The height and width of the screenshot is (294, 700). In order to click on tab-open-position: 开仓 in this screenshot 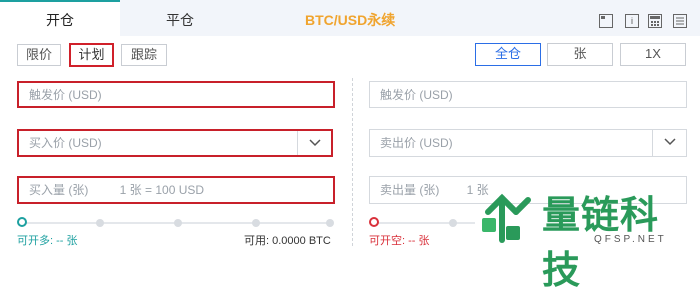, I will do `click(60, 19)`.